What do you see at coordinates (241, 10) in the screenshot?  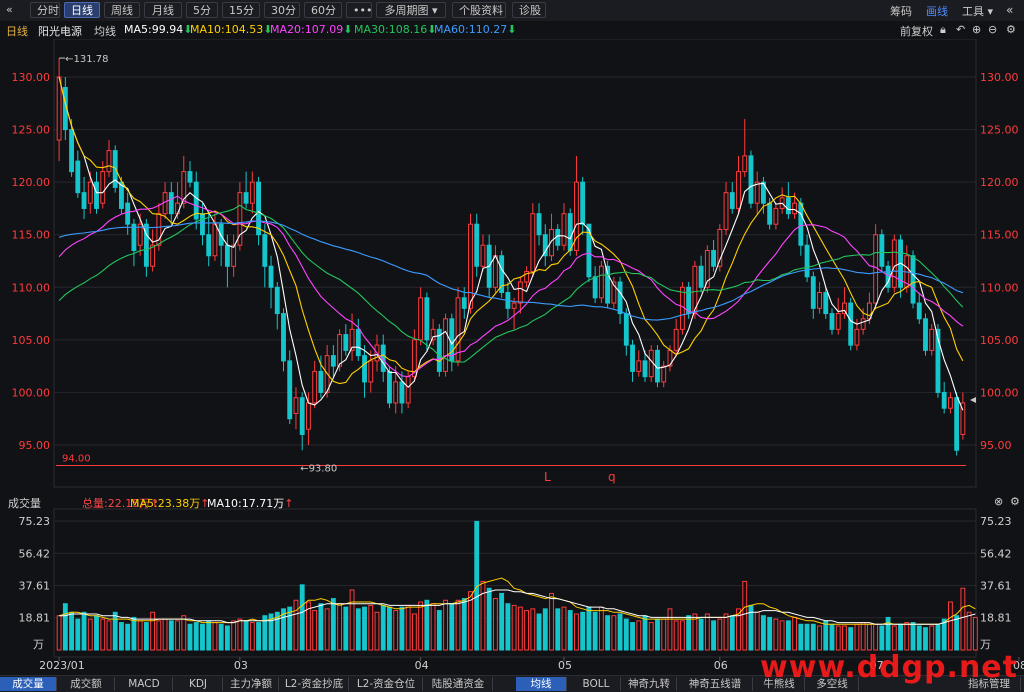 I see `period-button-5: 15分` at bounding box center [241, 10].